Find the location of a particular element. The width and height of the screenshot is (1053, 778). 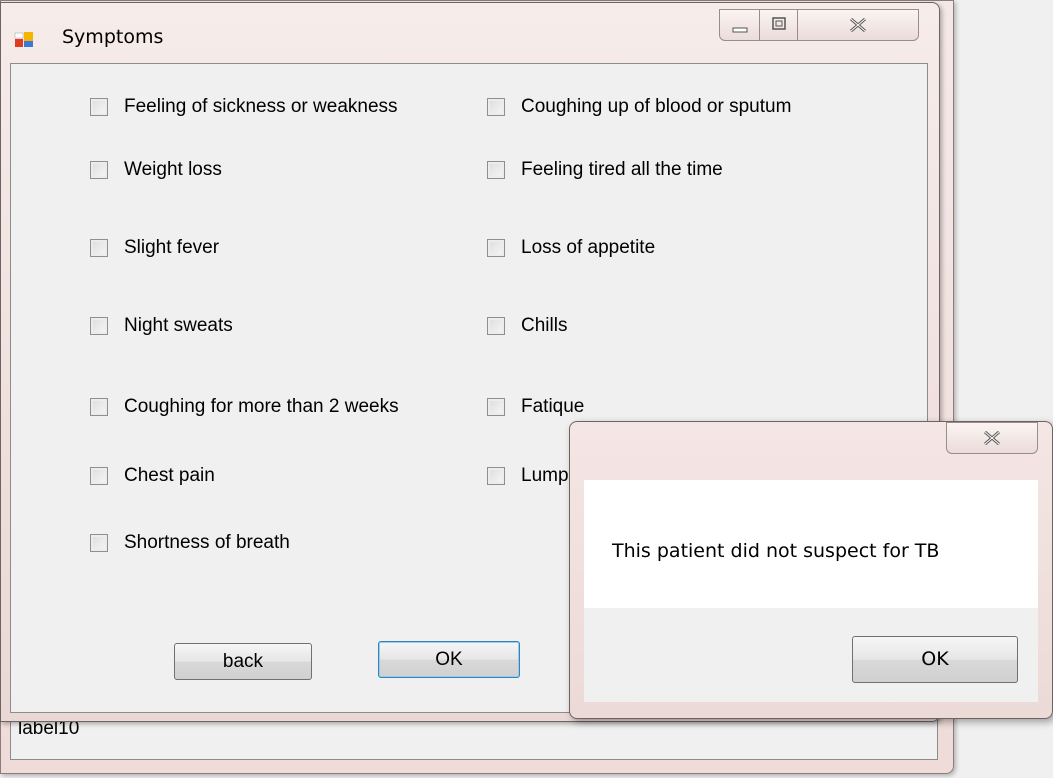

checkbox-label: Loss of appetite is located at coordinates (588, 247).